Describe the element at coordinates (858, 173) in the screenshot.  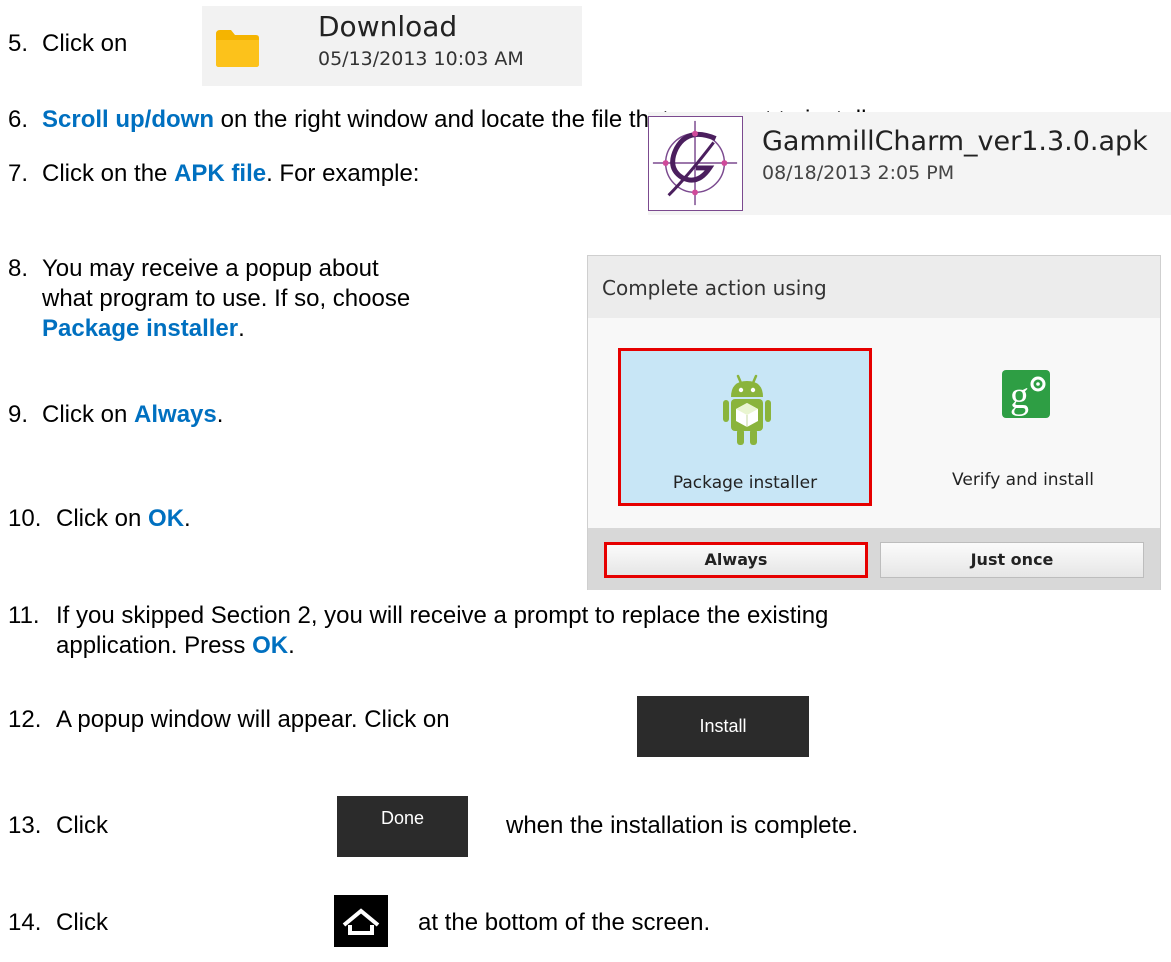
I see `apk-file-date: 08/18/2013 2:05 PM` at that location.